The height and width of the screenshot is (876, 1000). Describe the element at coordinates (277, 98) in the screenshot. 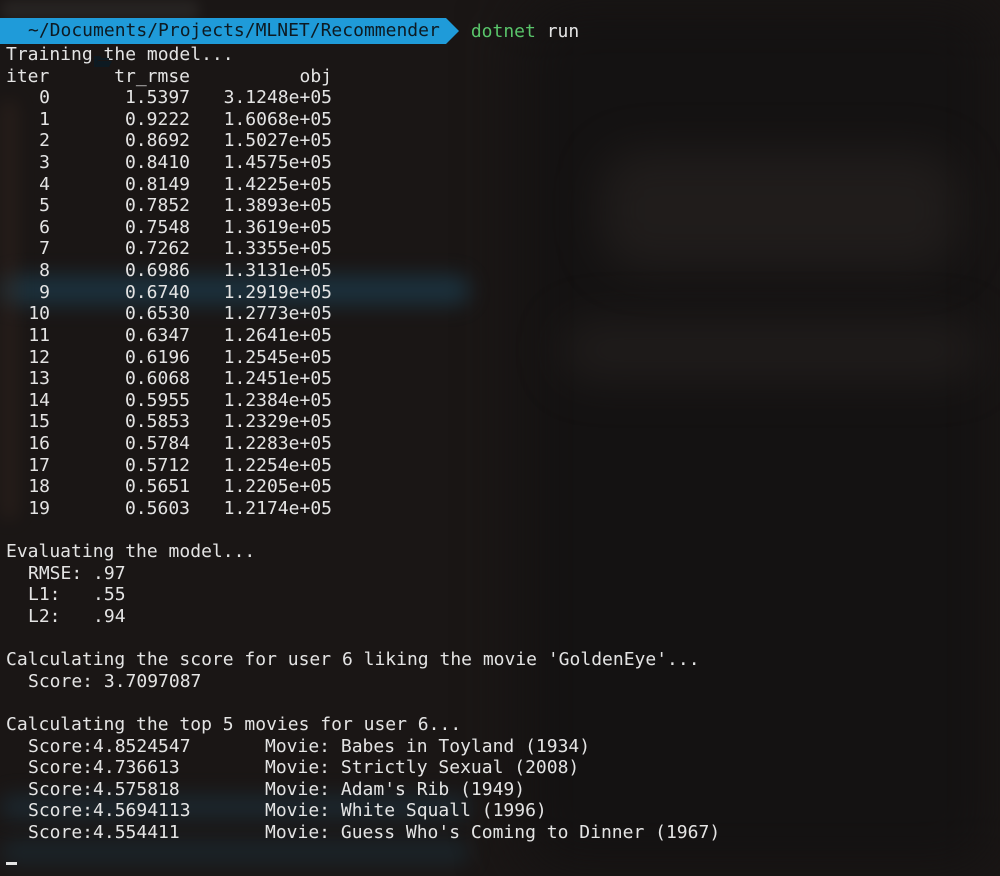

I see `obj-value: 3.1248e+05` at that location.